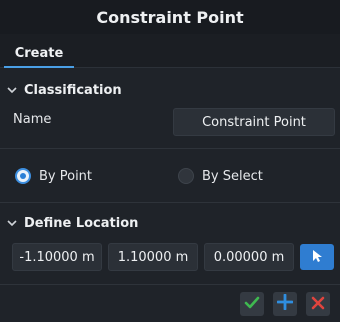 The image size is (340, 322). Describe the element at coordinates (39, 54) in the screenshot. I see `tab-create: Create` at that location.